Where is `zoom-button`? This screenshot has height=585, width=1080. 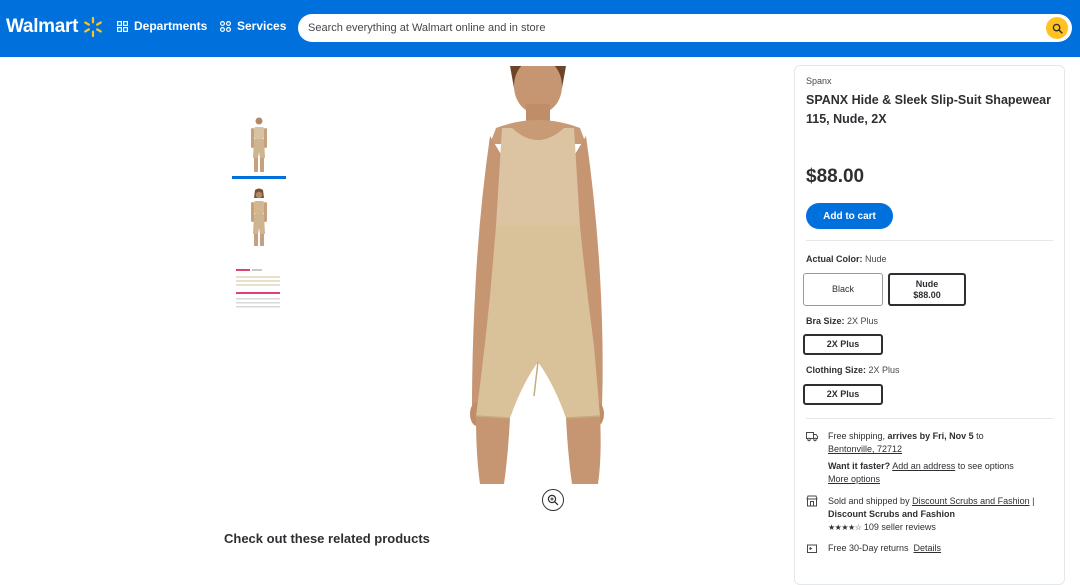
zoom-button is located at coordinates (553, 500).